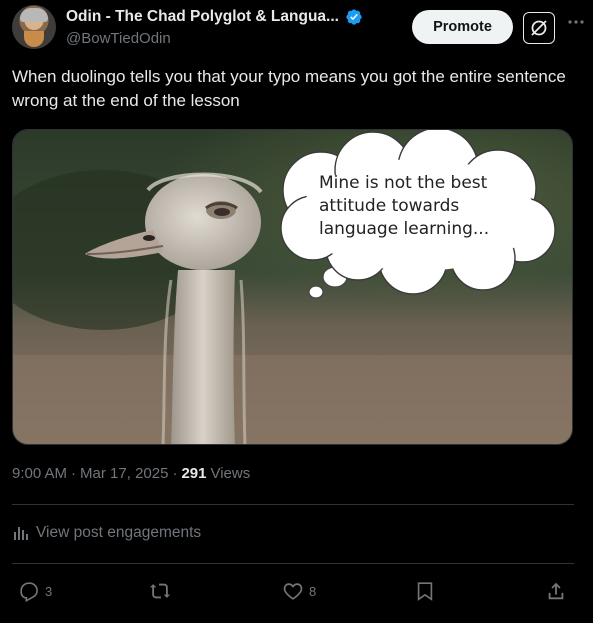  I want to click on reply-button: 3, so click(35, 591).